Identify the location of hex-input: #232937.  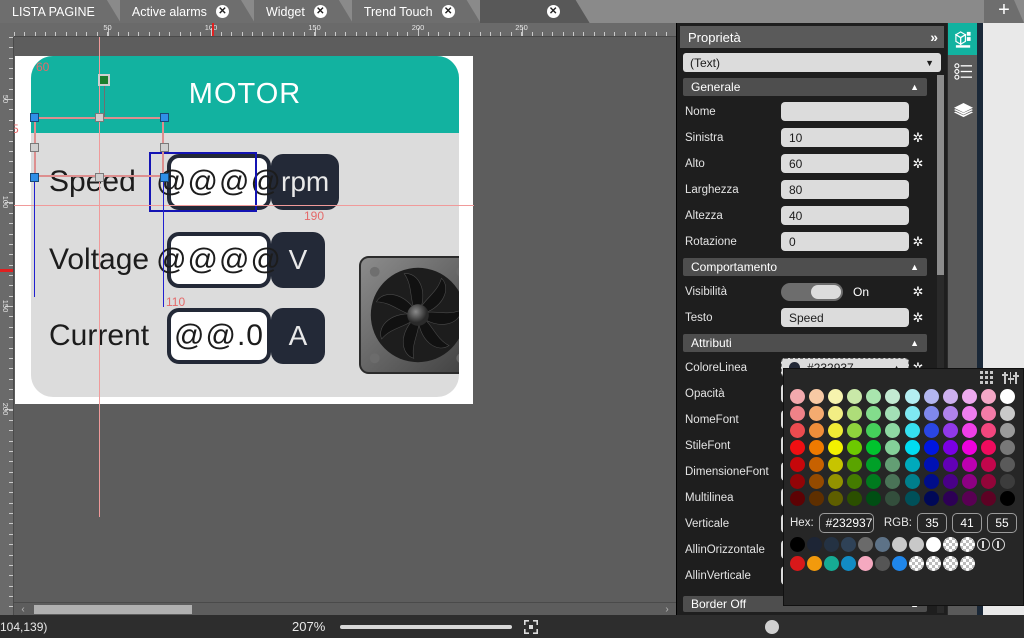
(846, 523).